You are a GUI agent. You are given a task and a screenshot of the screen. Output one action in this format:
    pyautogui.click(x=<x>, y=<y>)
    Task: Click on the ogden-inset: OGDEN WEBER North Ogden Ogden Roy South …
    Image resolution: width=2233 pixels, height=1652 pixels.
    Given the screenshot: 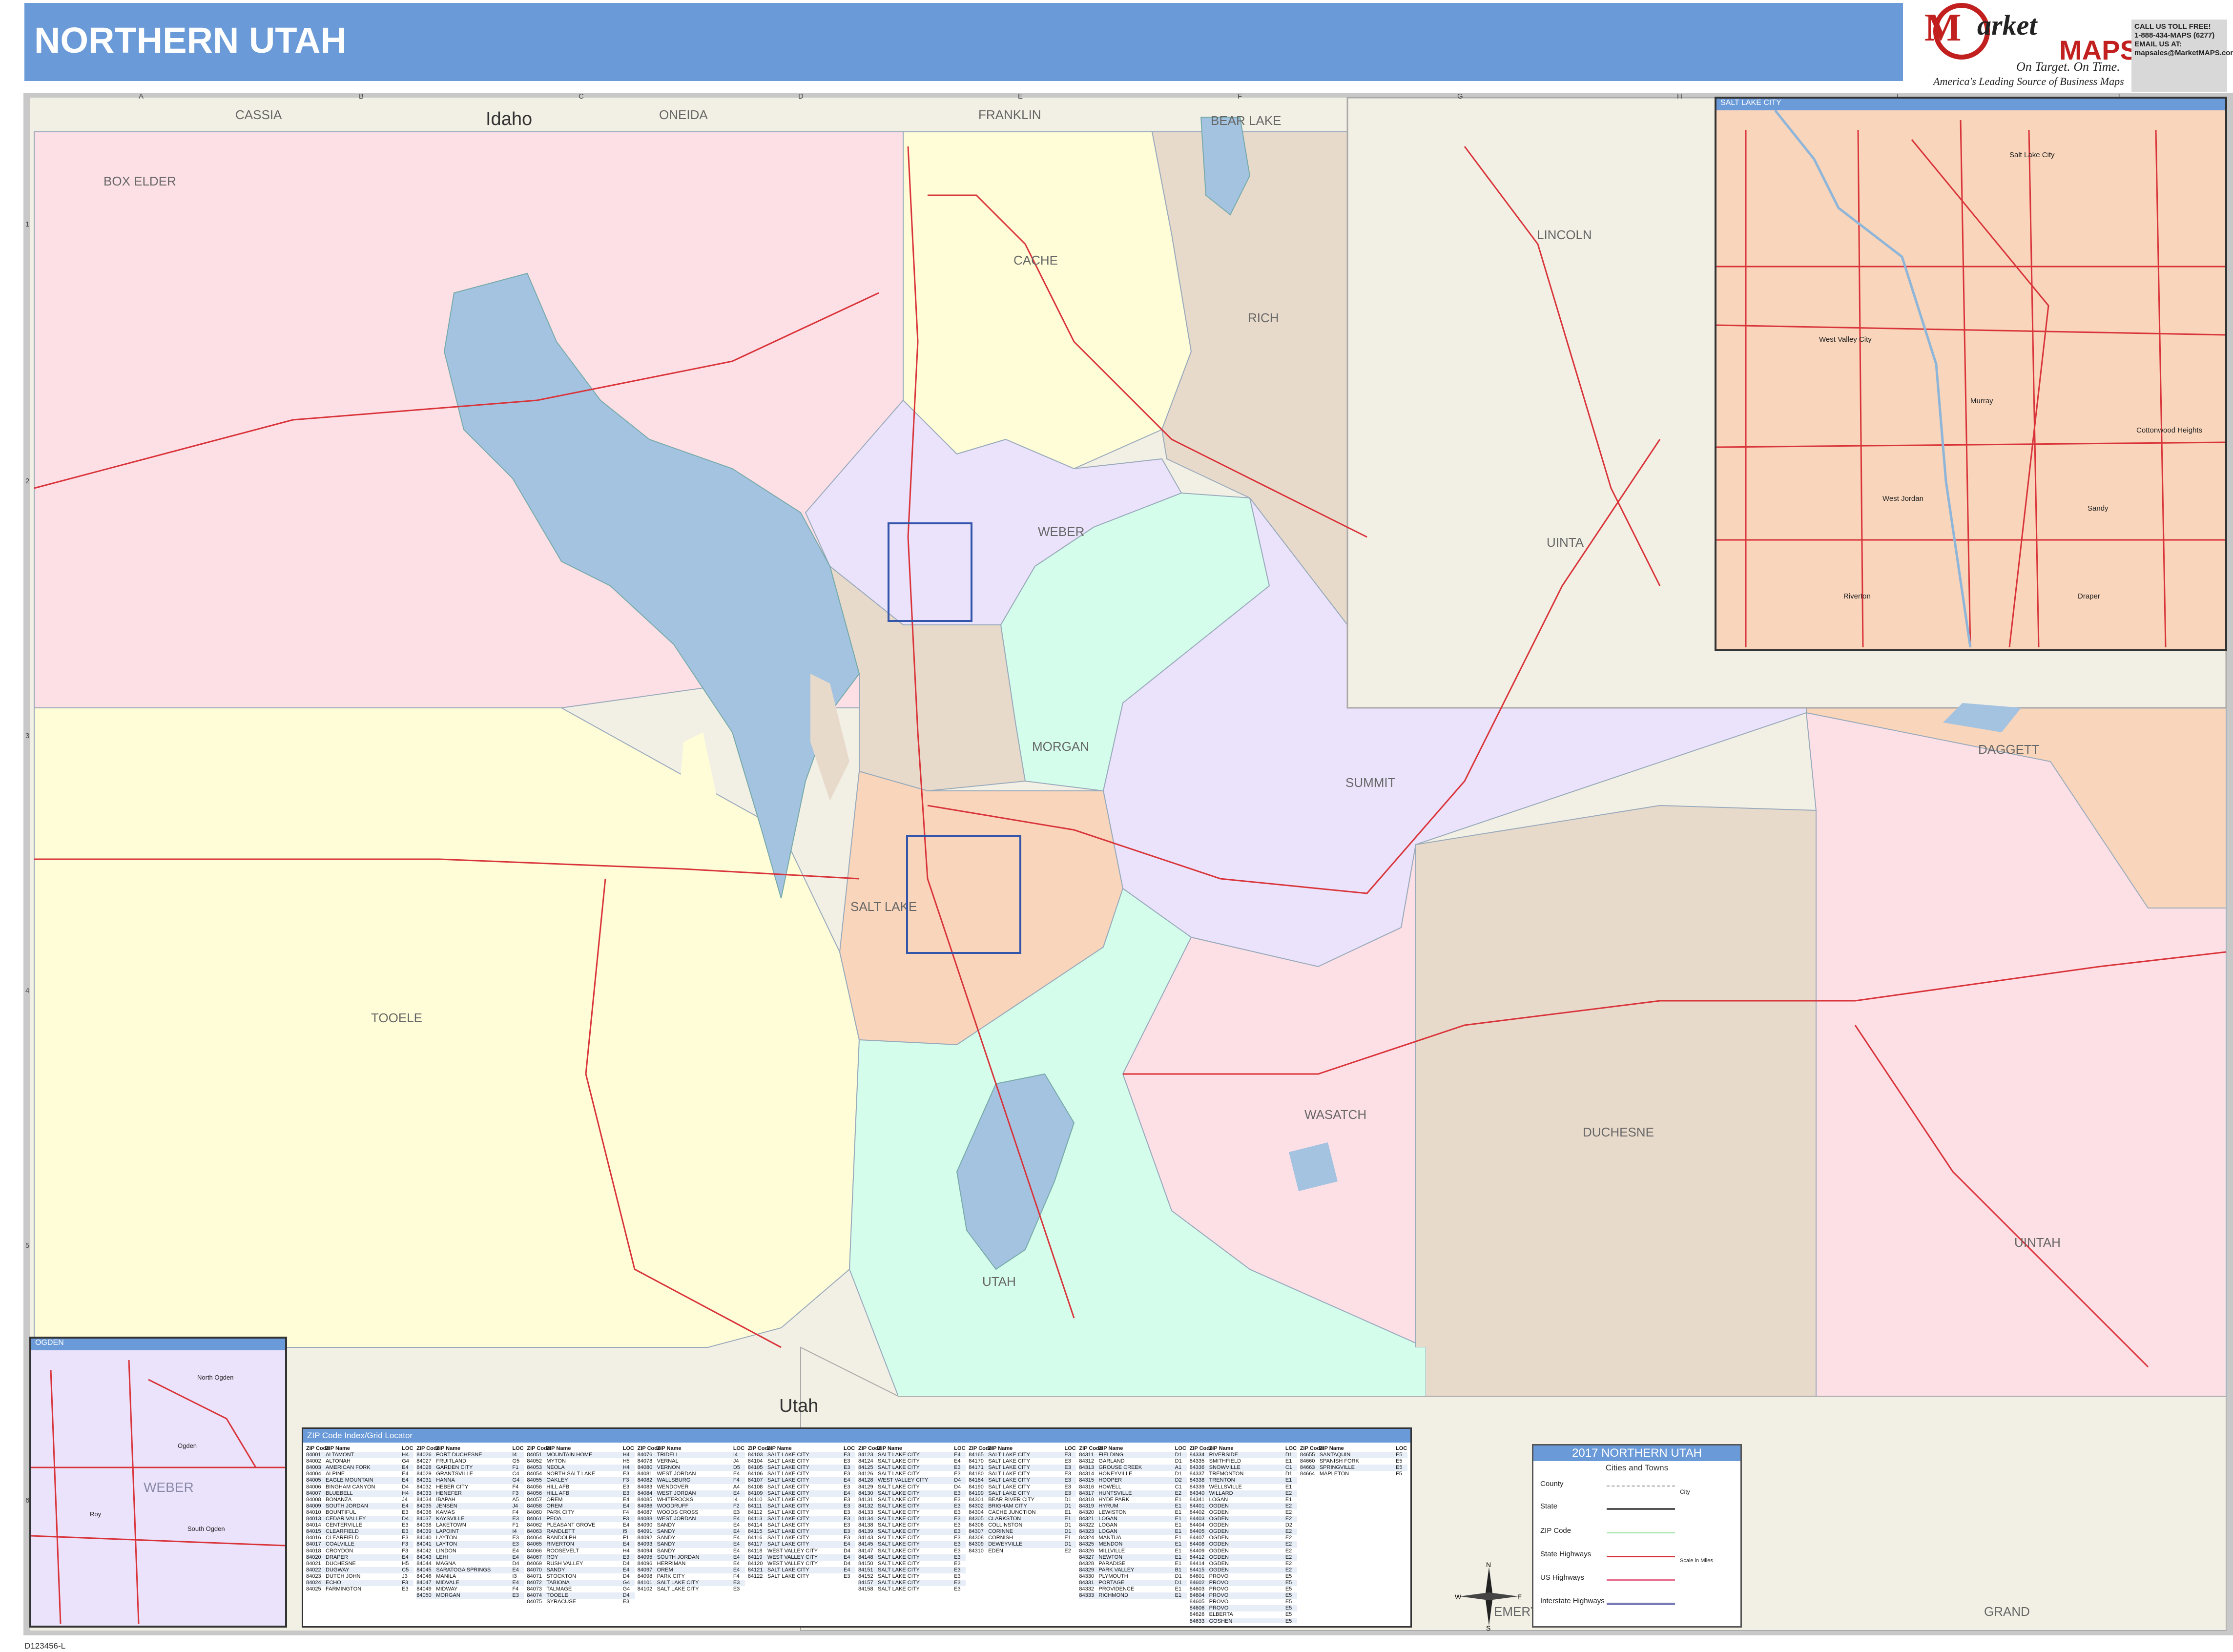 What is the action you would take?
    pyautogui.click(x=158, y=1482)
    